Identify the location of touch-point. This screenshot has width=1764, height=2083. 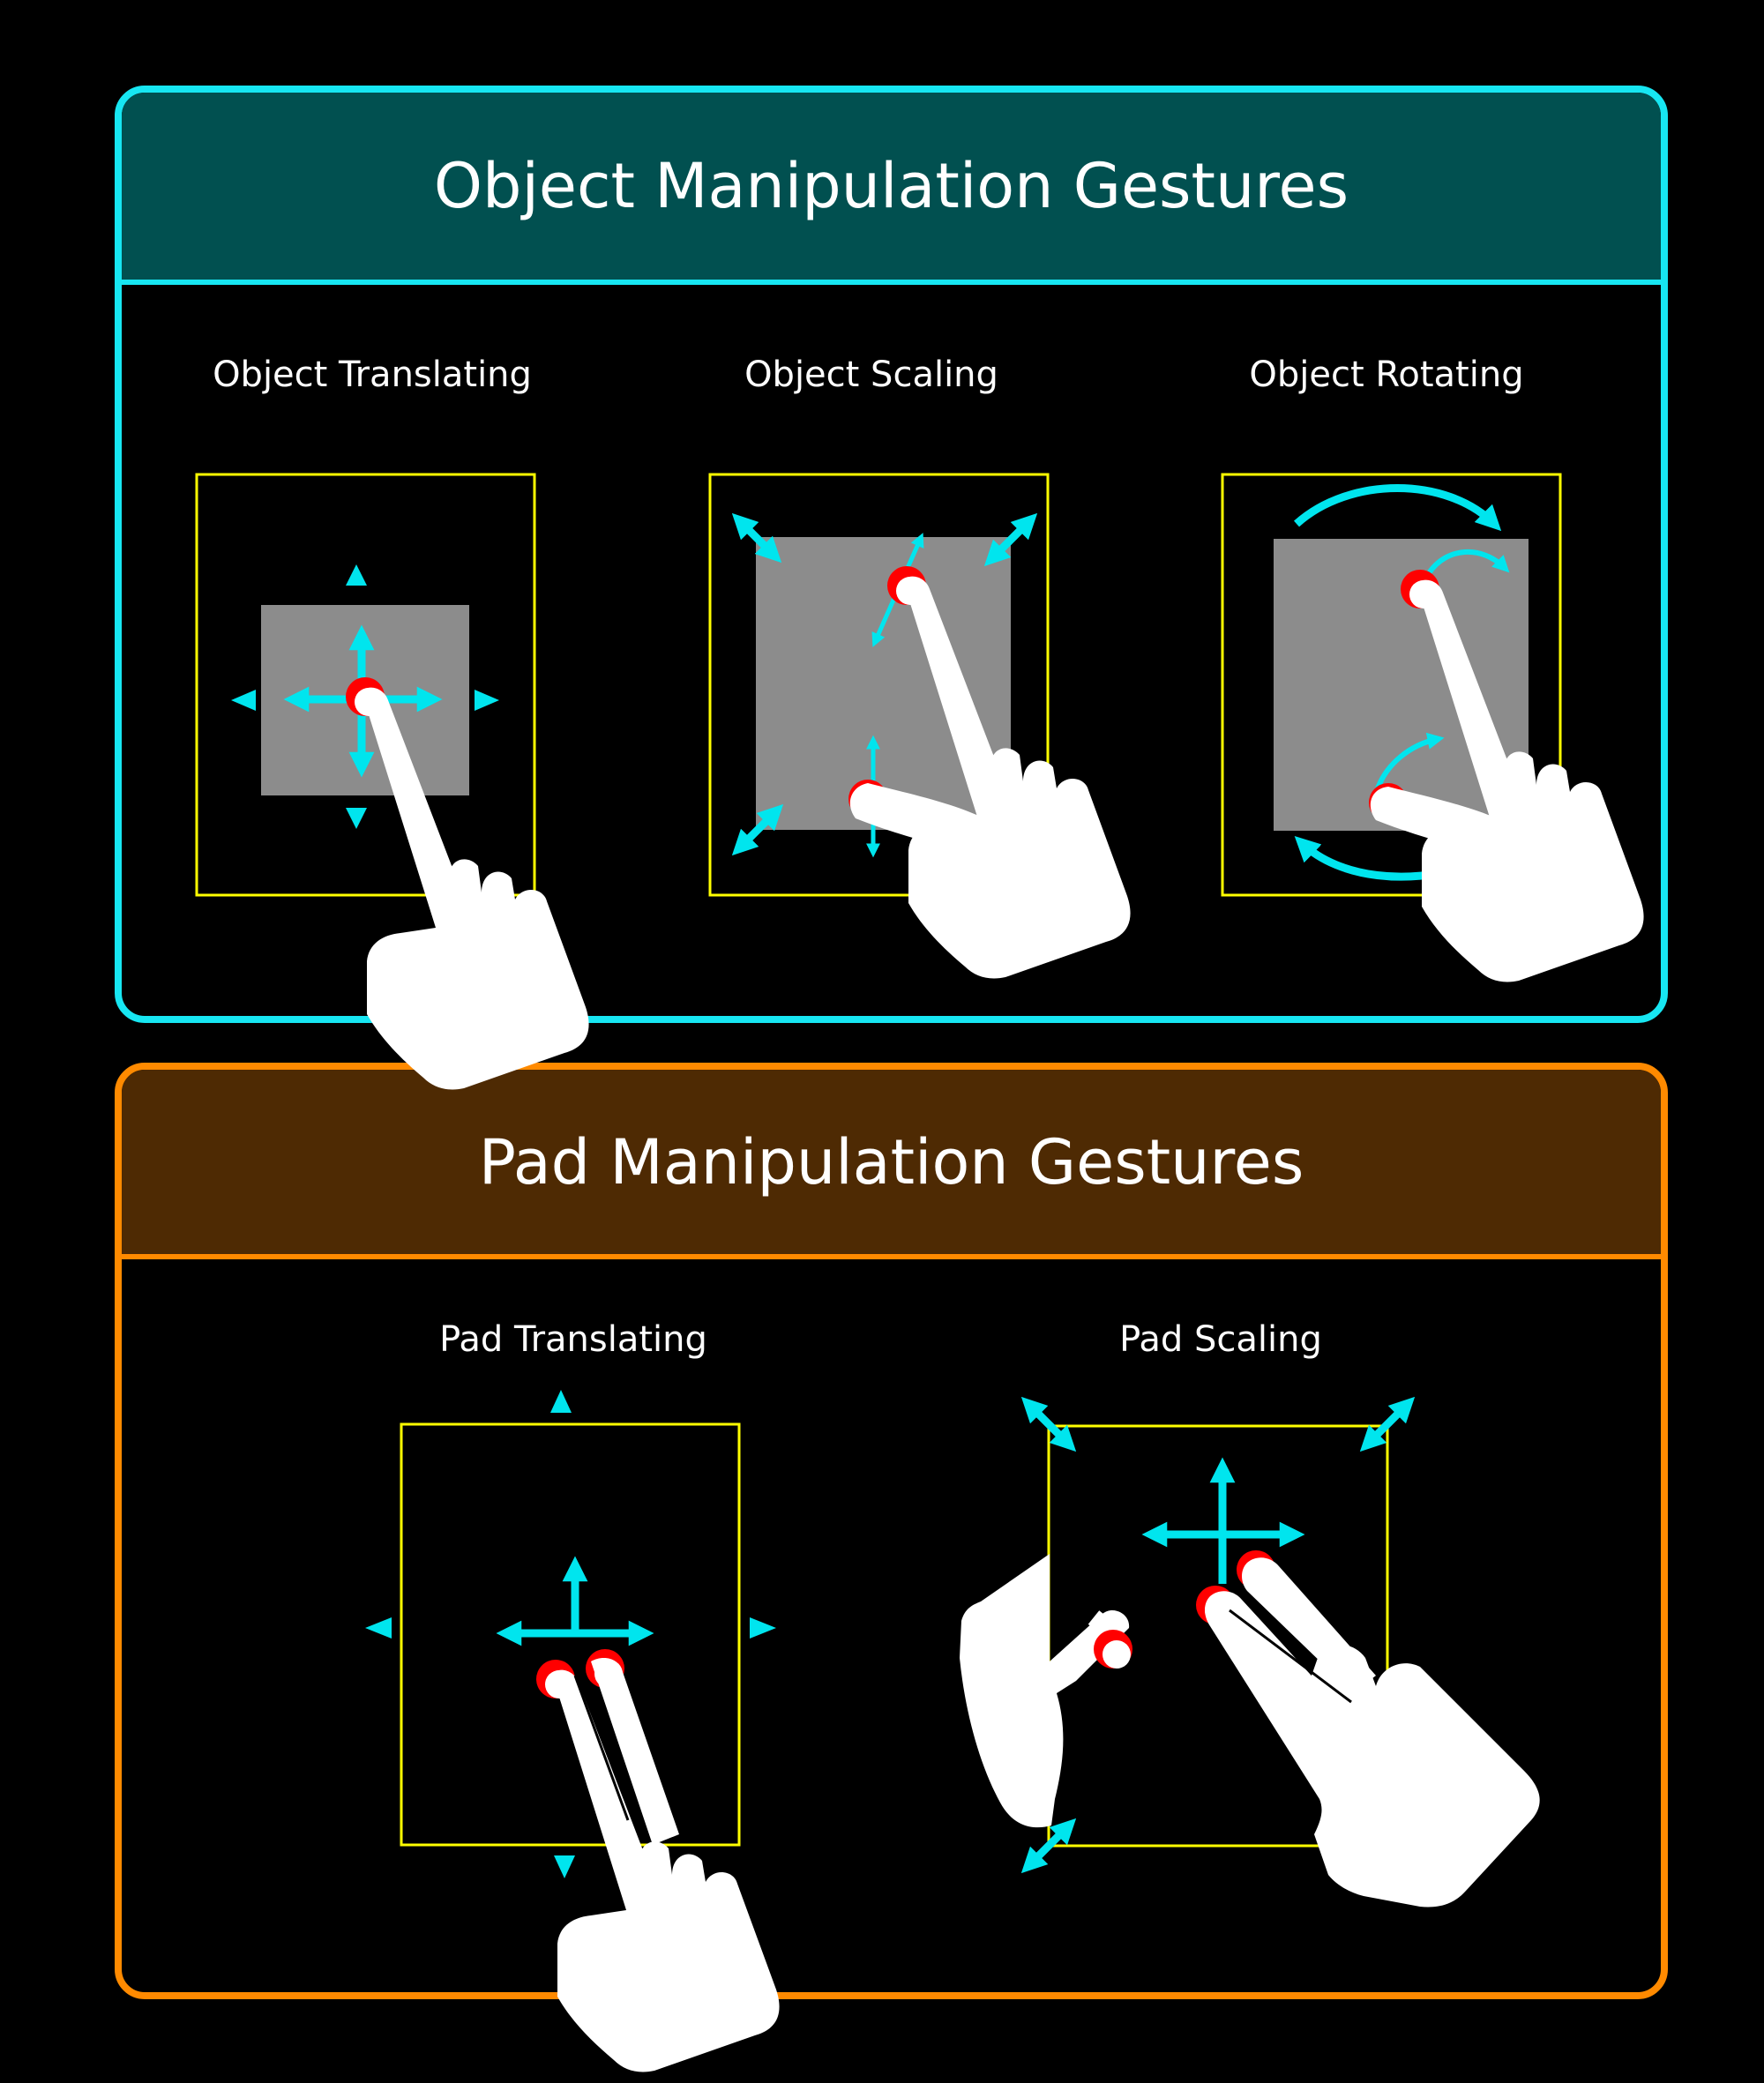
(1113, 1650).